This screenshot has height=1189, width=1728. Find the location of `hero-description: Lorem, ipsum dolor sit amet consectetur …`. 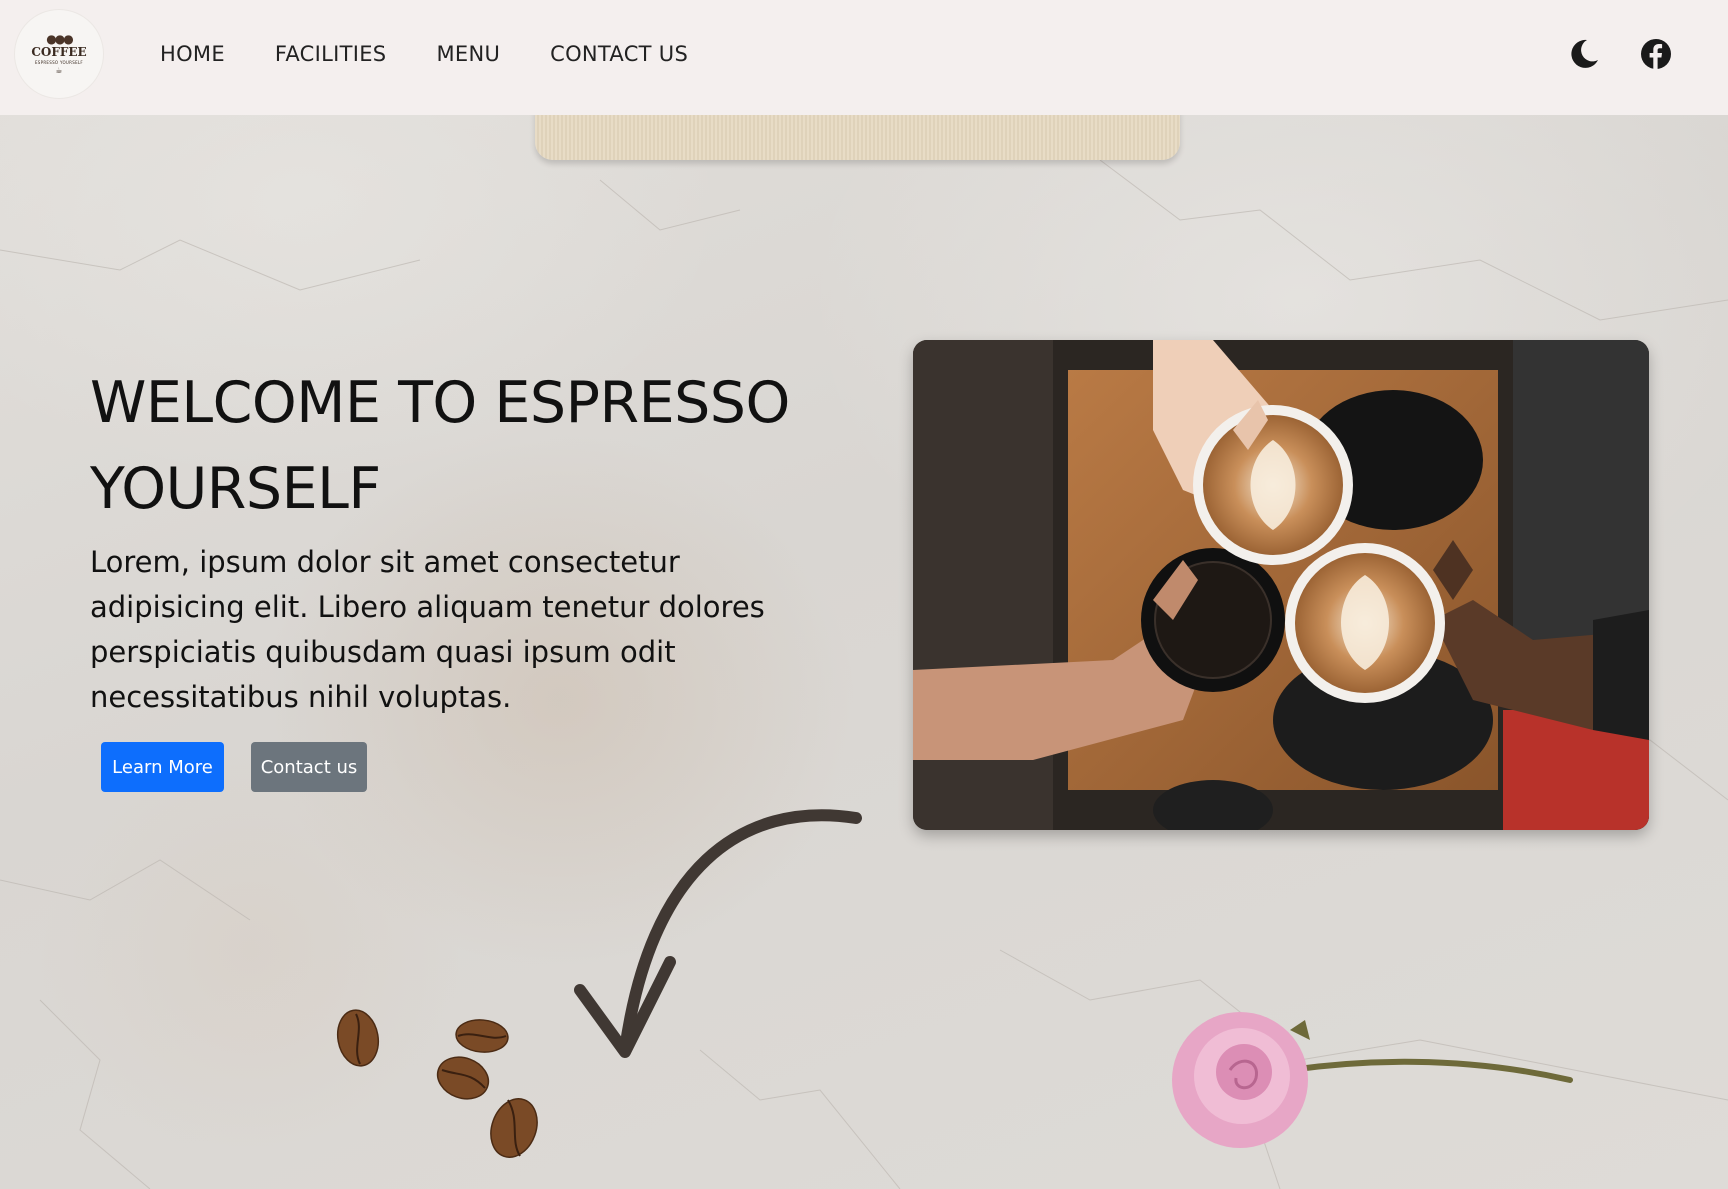

hero-description: Lorem, ipsum dolor sit amet consectetur … is located at coordinates (427, 629).